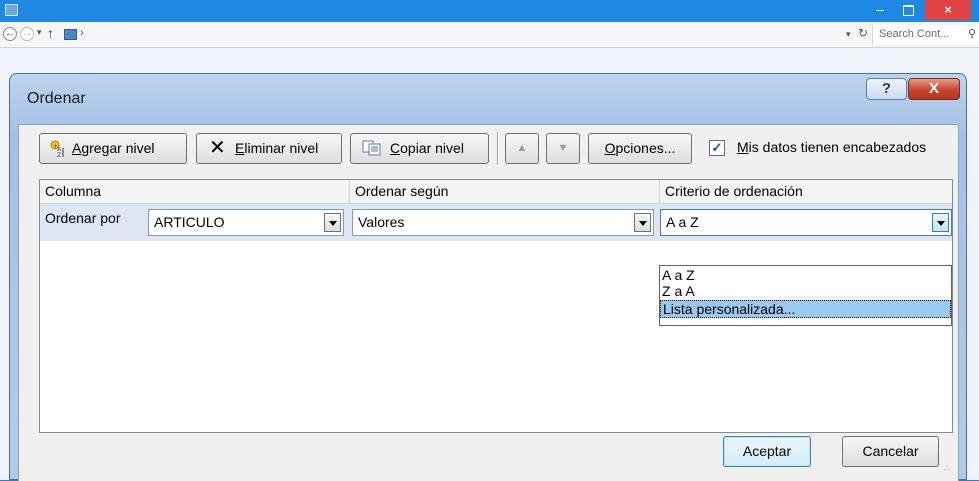  I want to click on copy-level-button: Copiar nivel, so click(419, 148).